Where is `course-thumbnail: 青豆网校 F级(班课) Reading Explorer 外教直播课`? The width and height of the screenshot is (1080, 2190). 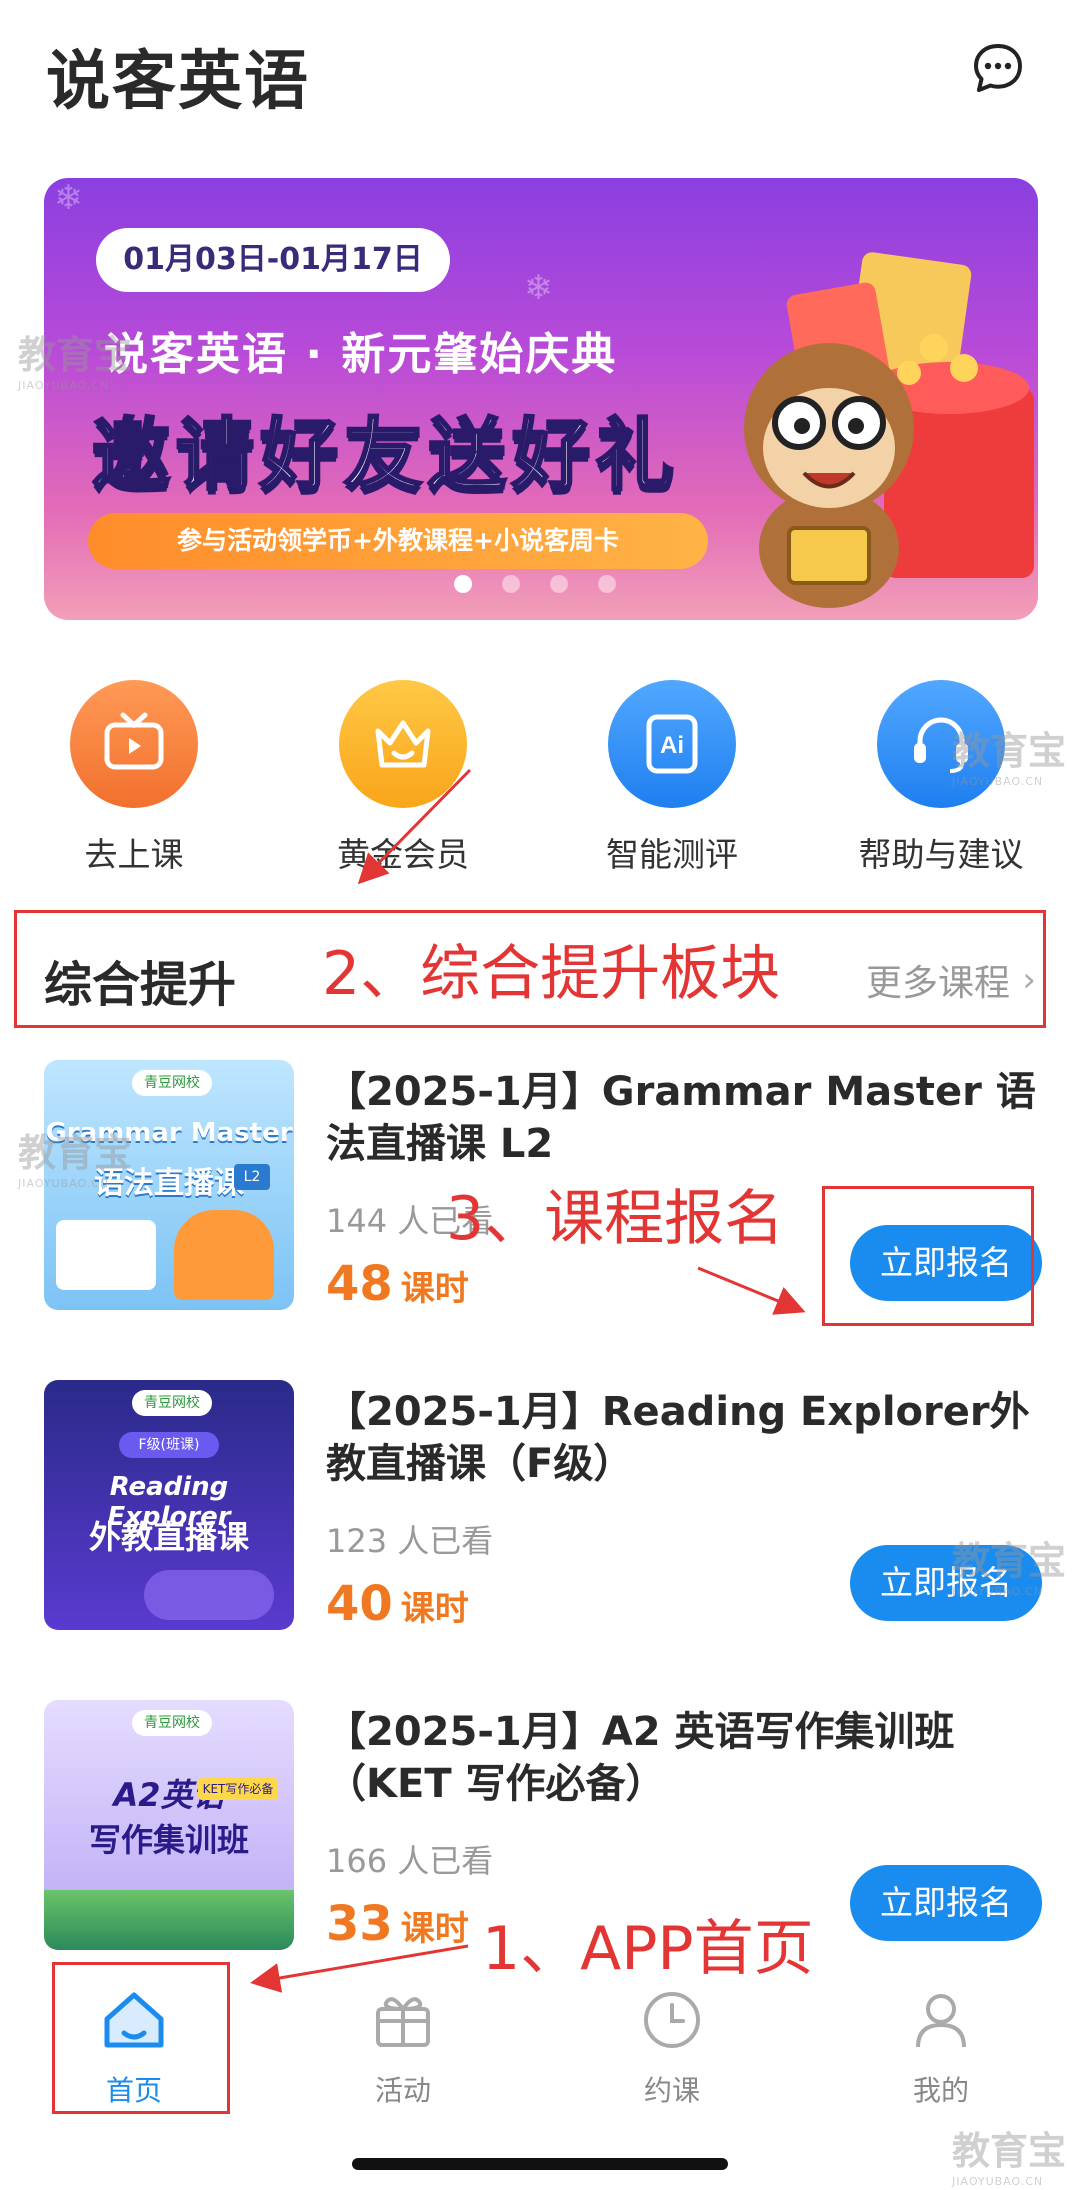 course-thumbnail: 青豆网校 F级(班课) Reading Explorer 外教直播课 is located at coordinates (169, 1505).